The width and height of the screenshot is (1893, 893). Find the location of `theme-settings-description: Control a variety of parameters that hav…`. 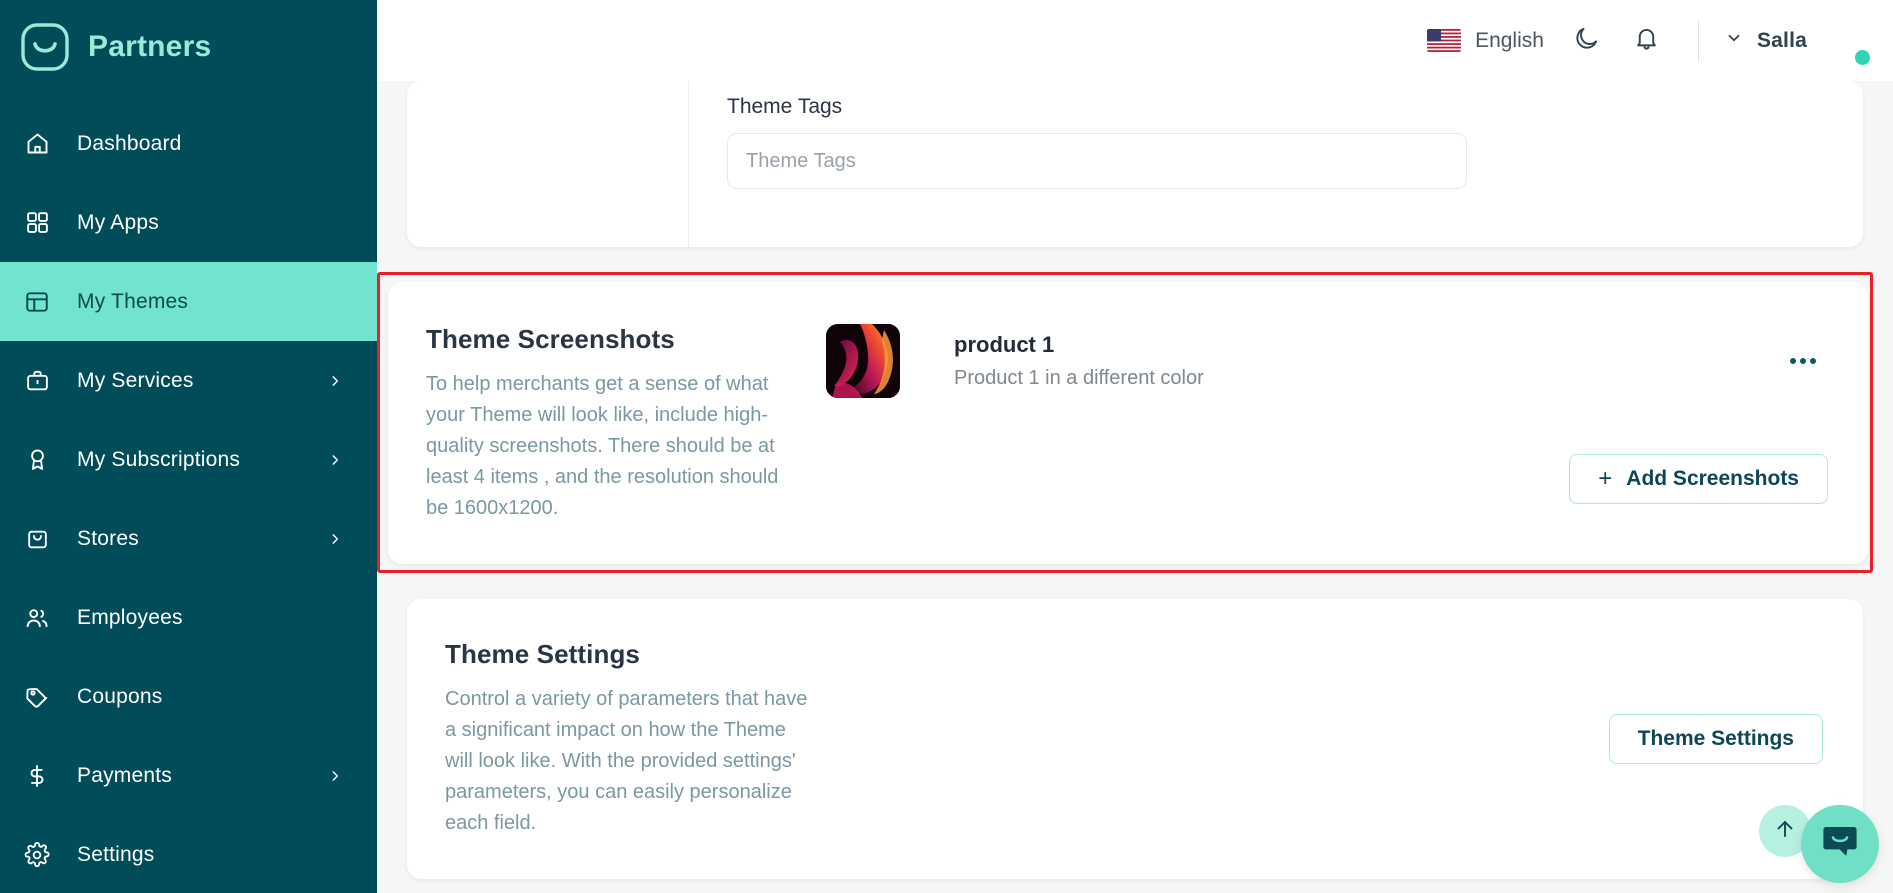

theme-settings-description: Control a variety of parameters that hav… is located at coordinates (626, 761).